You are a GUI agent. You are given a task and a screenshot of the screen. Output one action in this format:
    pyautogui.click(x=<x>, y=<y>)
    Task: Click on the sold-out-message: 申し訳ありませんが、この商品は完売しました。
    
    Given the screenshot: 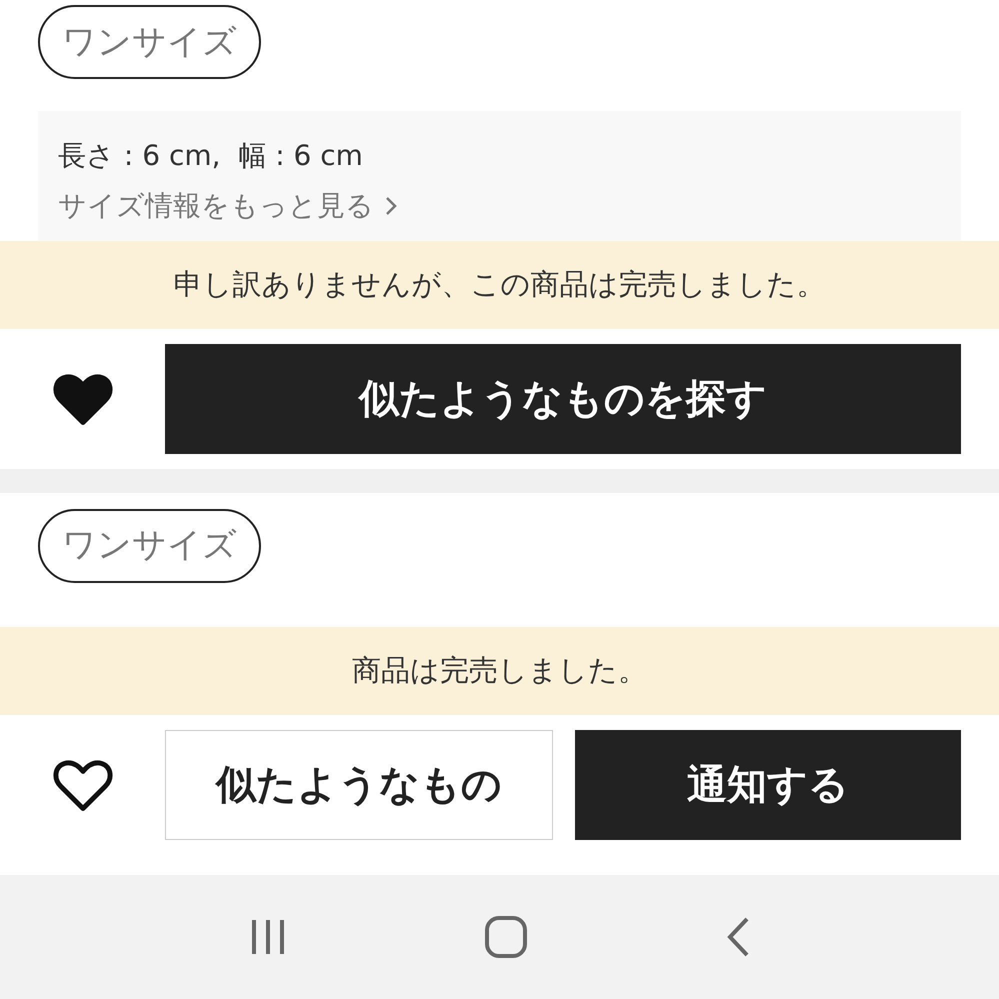 What is the action you would take?
    pyautogui.click(x=500, y=285)
    